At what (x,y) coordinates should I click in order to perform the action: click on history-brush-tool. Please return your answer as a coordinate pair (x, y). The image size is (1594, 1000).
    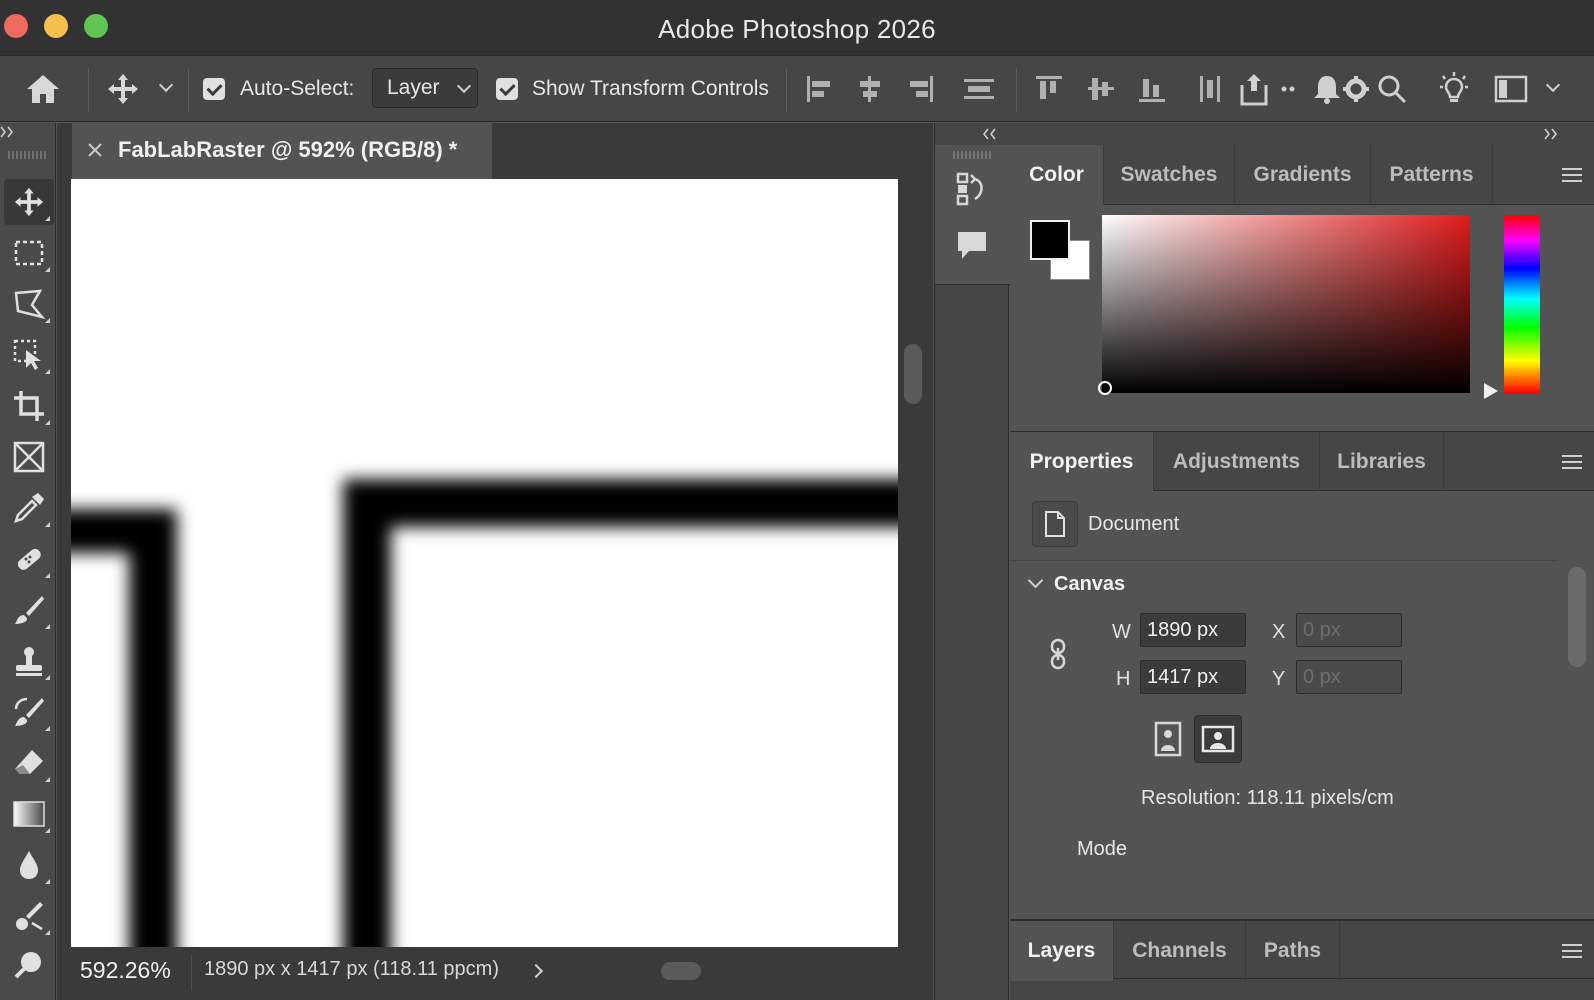
    Looking at the image, I should click on (29, 712).